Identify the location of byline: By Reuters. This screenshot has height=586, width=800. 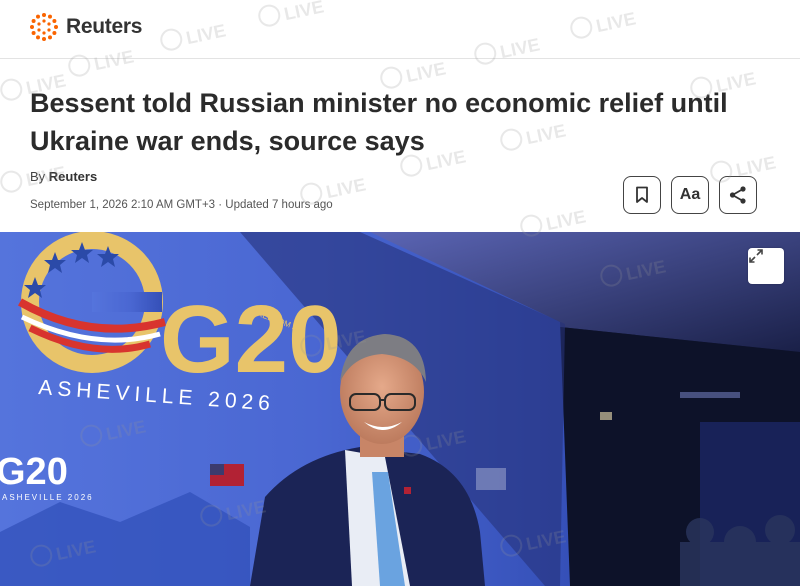
(63, 176).